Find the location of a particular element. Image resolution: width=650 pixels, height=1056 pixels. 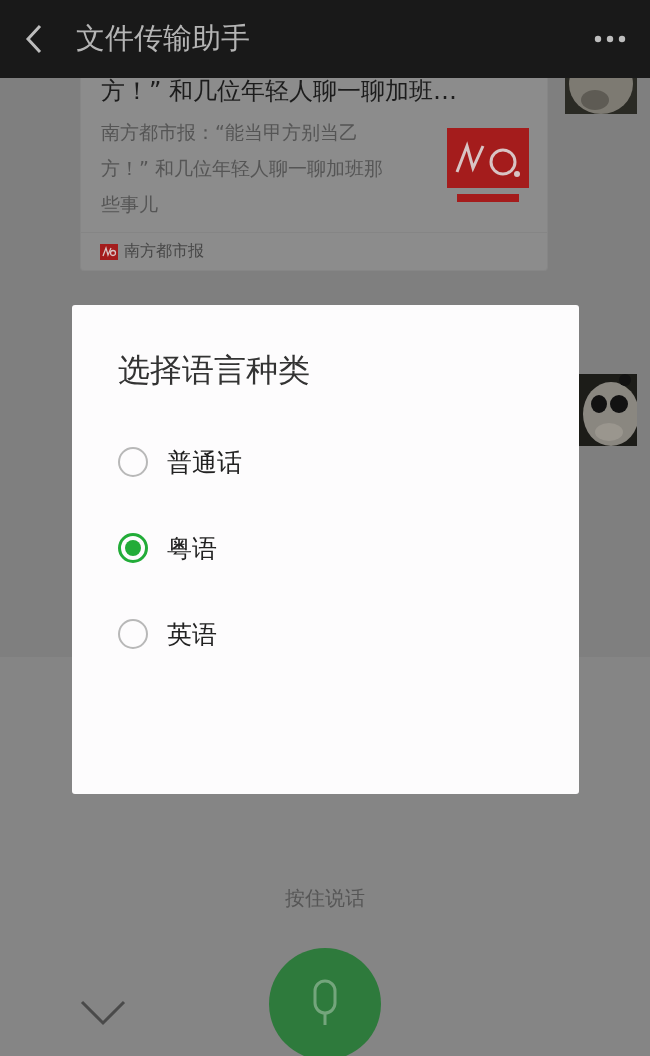

language-option: 粤语 is located at coordinates (325, 548).